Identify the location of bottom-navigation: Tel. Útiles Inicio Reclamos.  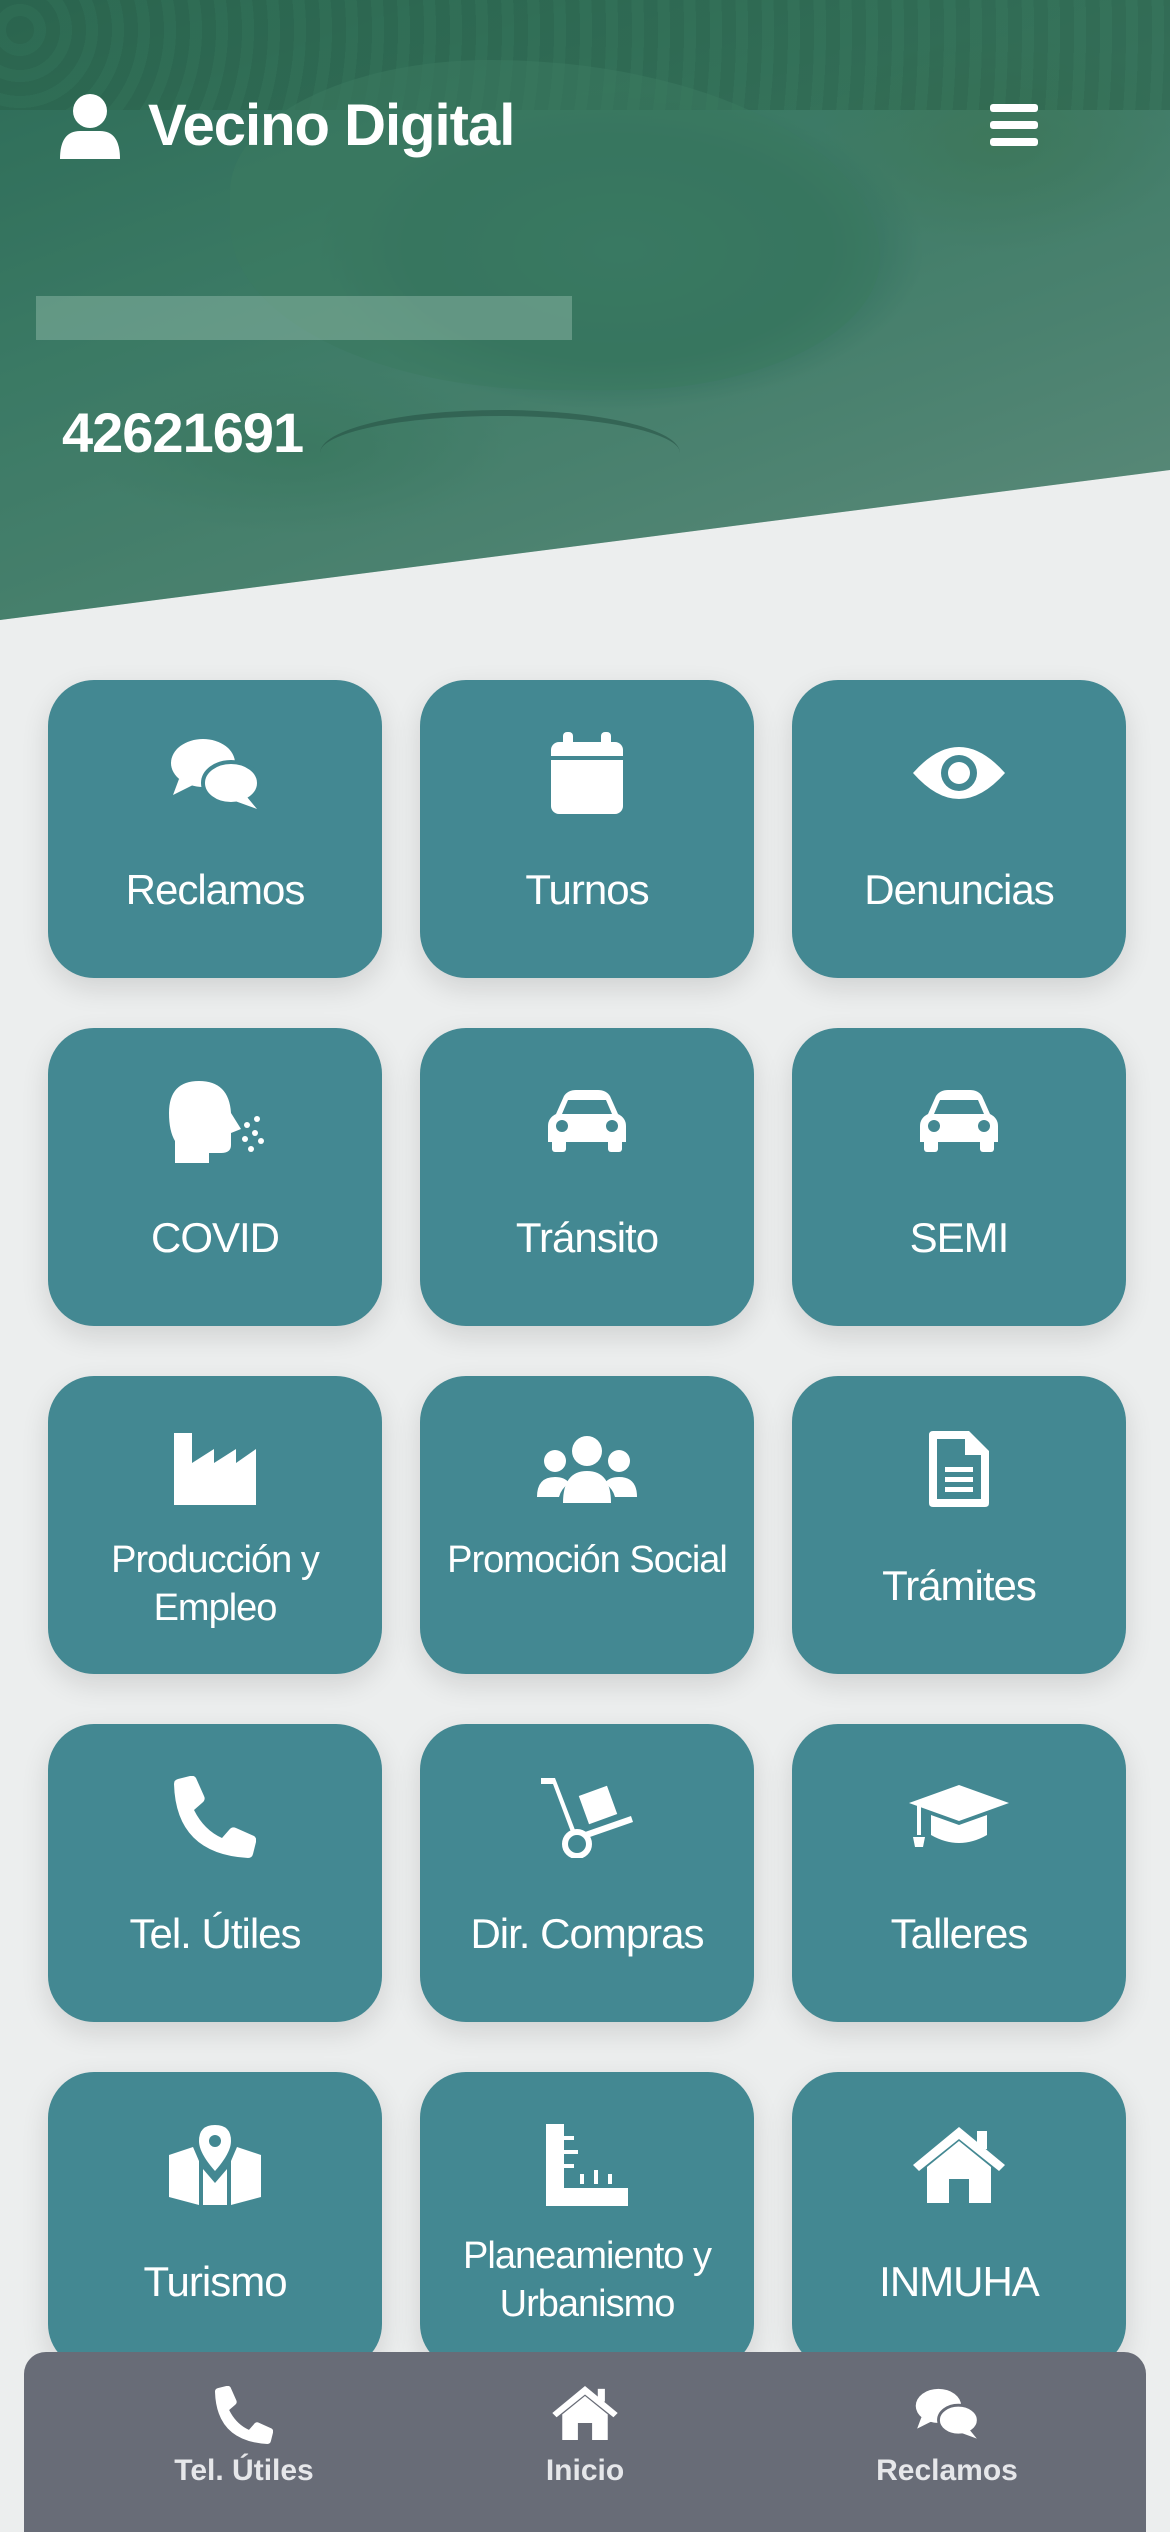
(585, 2442).